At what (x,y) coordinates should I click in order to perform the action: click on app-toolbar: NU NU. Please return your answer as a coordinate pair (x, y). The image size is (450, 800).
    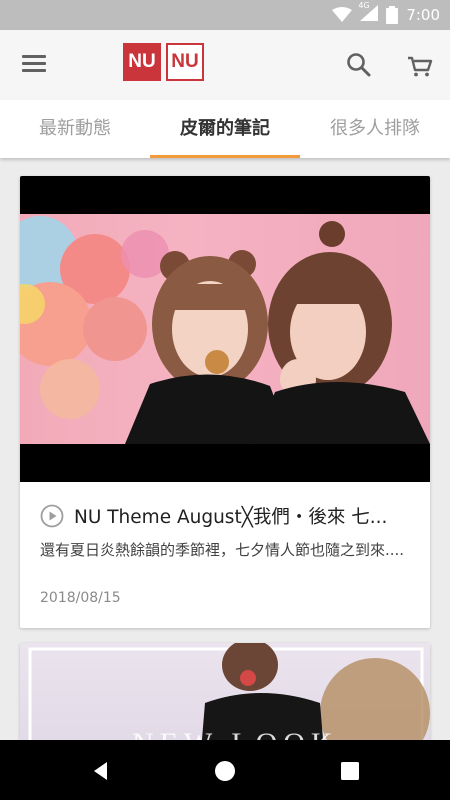
    Looking at the image, I should click on (225, 65).